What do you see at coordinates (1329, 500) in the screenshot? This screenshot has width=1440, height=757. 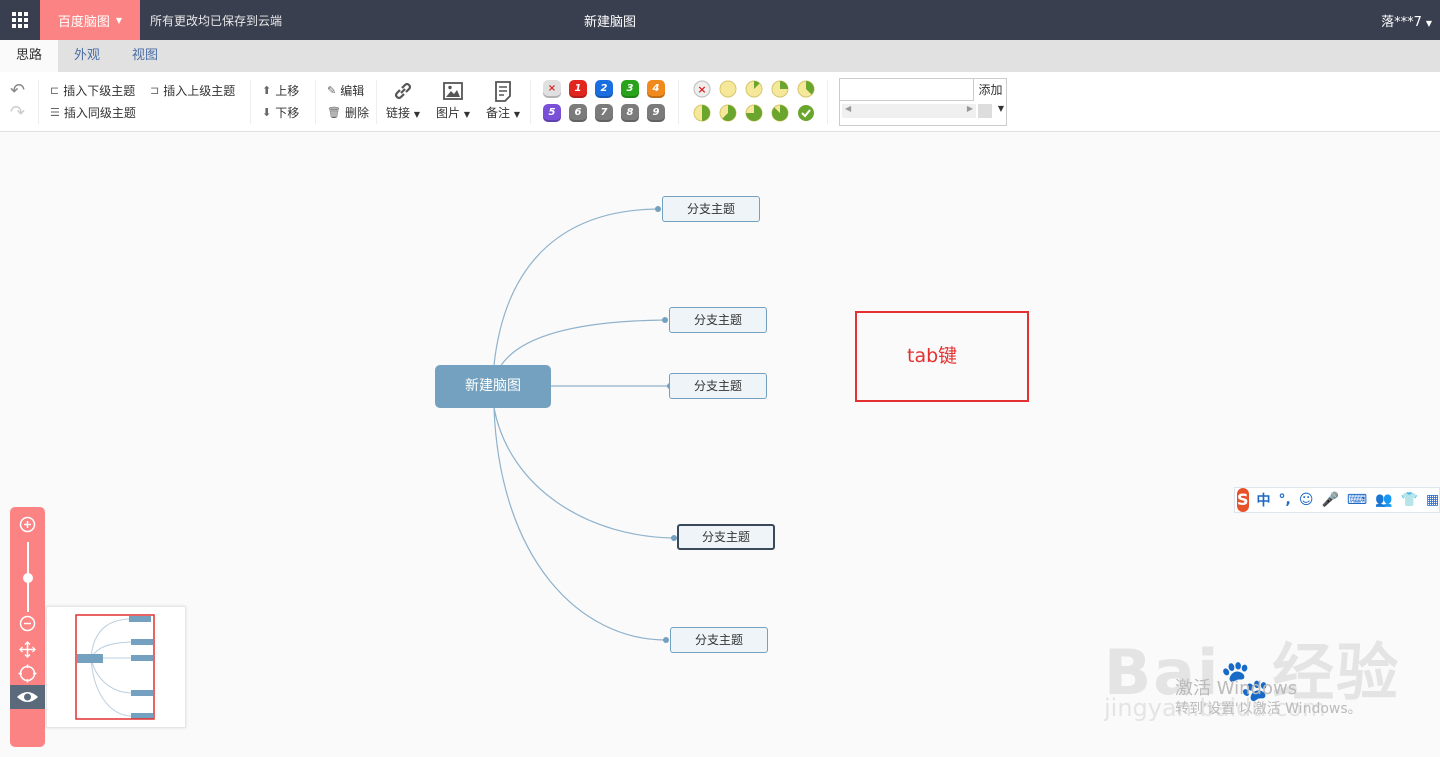 I see `ime-voice-icon: 🎤` at bounding box center [1329, 500].